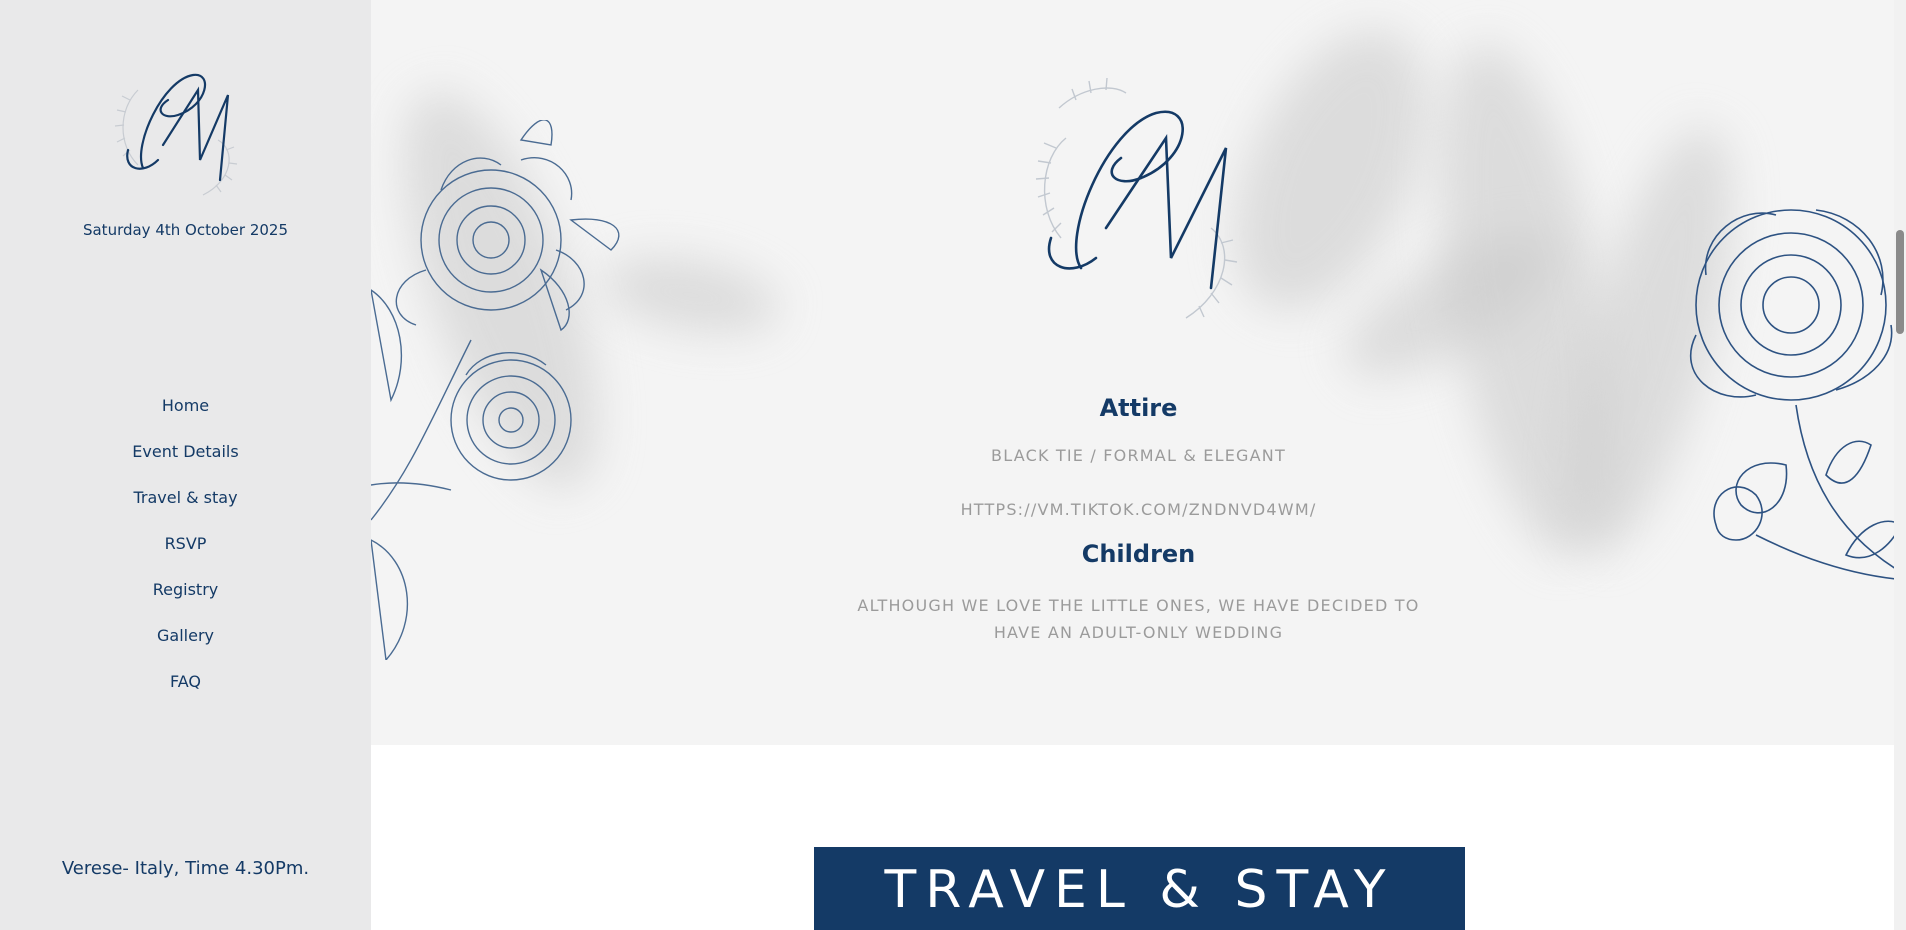 The image size is (1906, 930). I want to click on nav-item-rsvp: RSVP, so click(185, 543).